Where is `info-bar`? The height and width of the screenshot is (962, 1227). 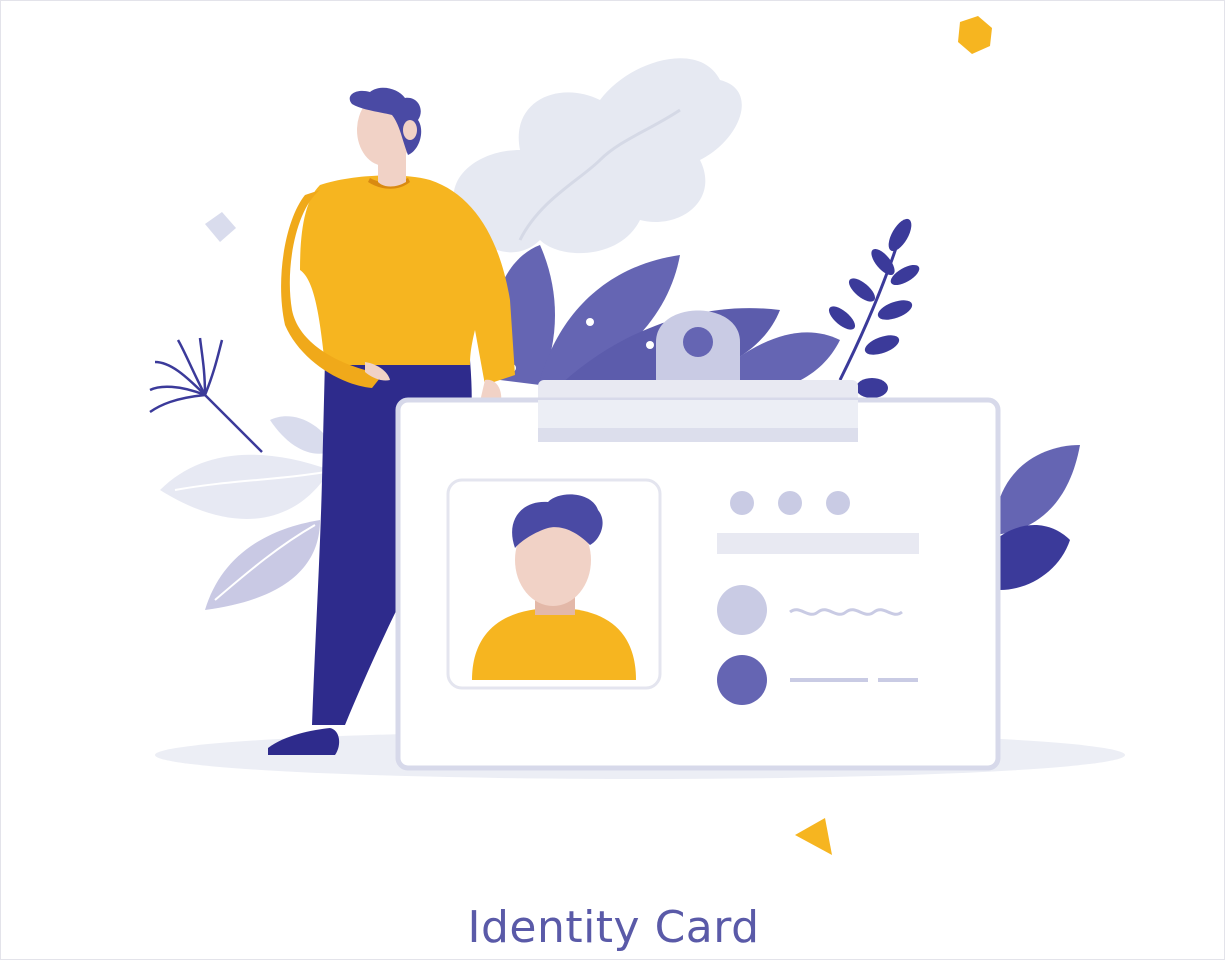
info-bar is located at coordinates (818, 543).